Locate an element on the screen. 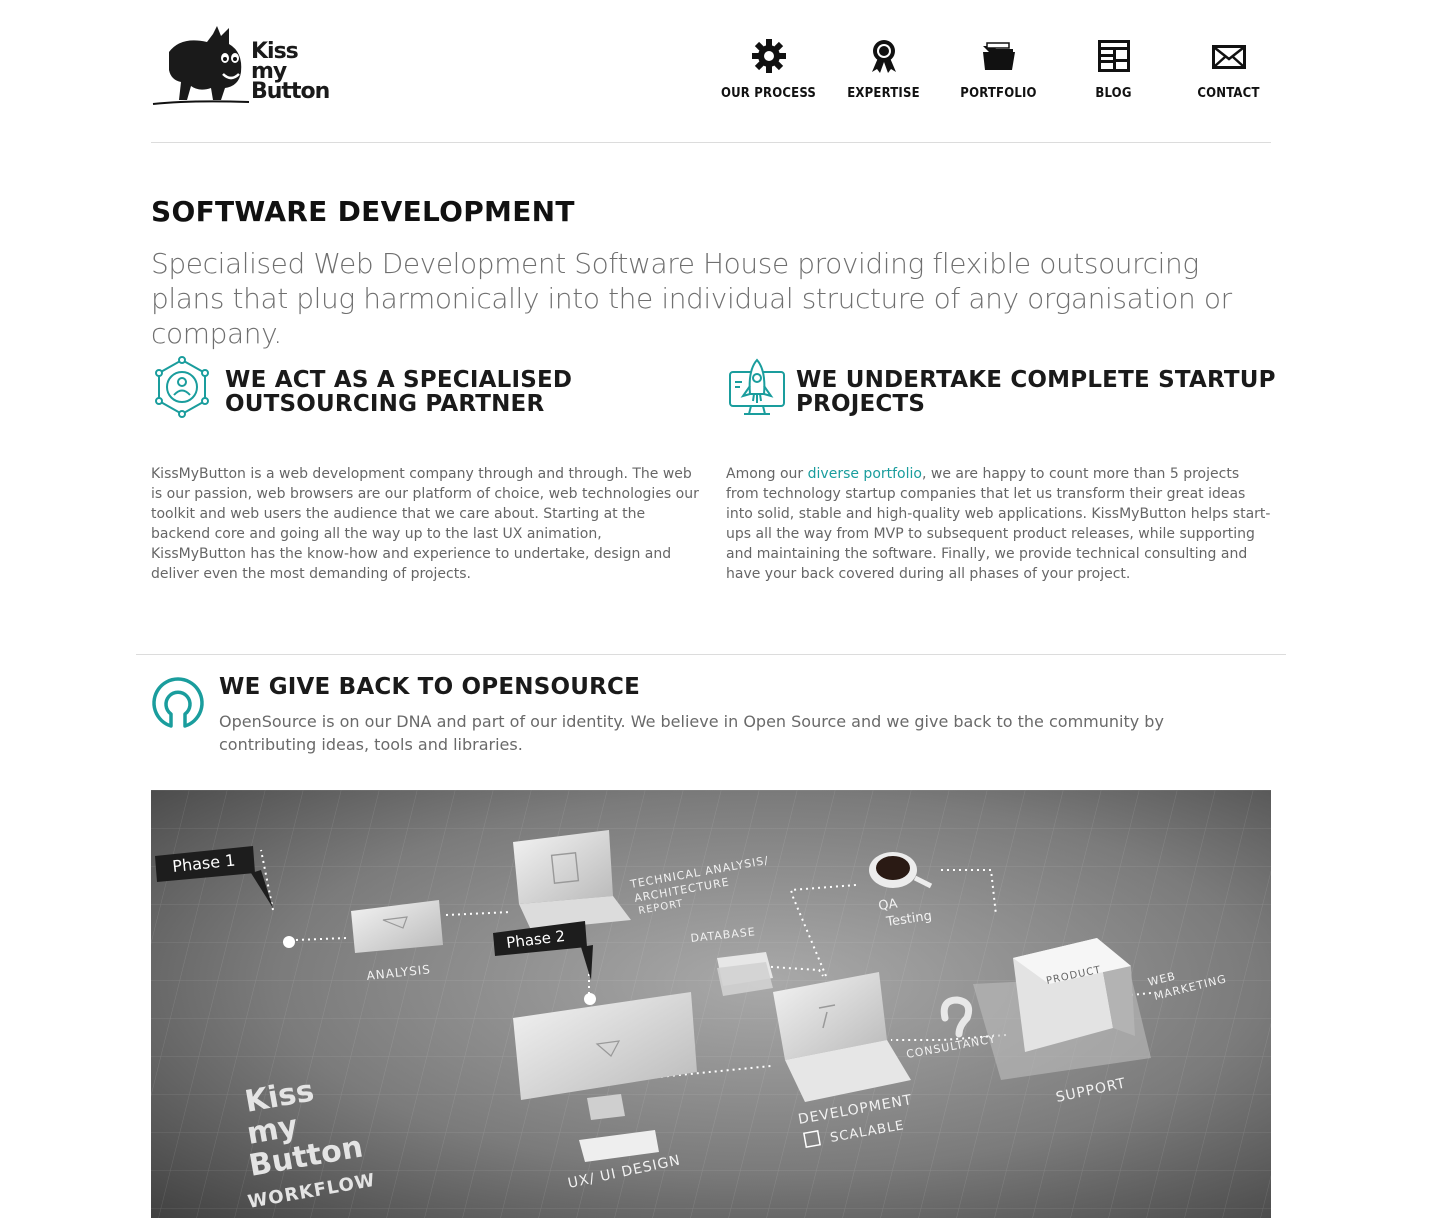 Image resolution: width=1431 pixels, height=1218 pixels. nav-label: PORTFOLIO is located at coordinates (998, 93).